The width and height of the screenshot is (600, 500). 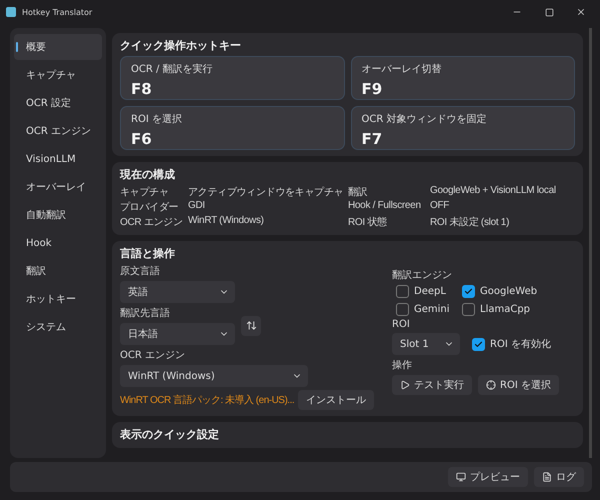 What do you see at coordinates (500, 291) in the screenshot?
I see `engine-checkbox: GoogleWeb` at bounding box center [500, 291].